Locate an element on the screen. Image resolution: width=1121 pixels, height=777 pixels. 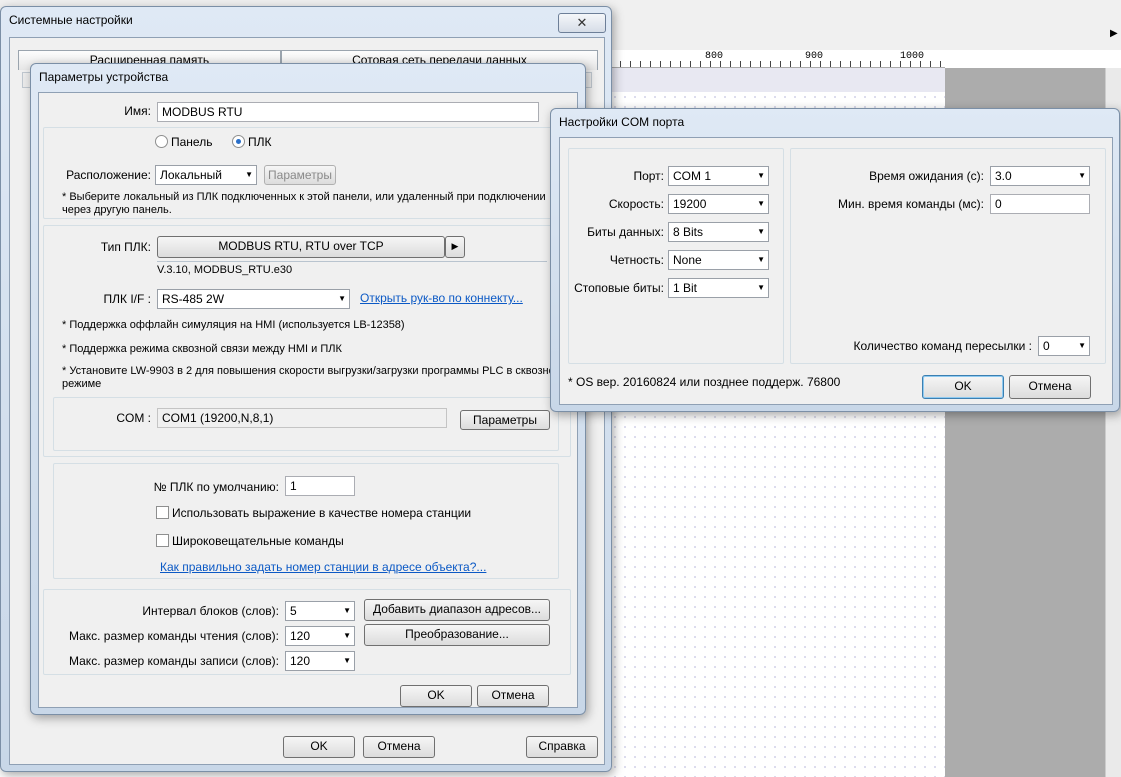
resend-count-dropdown: 0 ▼ is located at coordinates (1064, 346).